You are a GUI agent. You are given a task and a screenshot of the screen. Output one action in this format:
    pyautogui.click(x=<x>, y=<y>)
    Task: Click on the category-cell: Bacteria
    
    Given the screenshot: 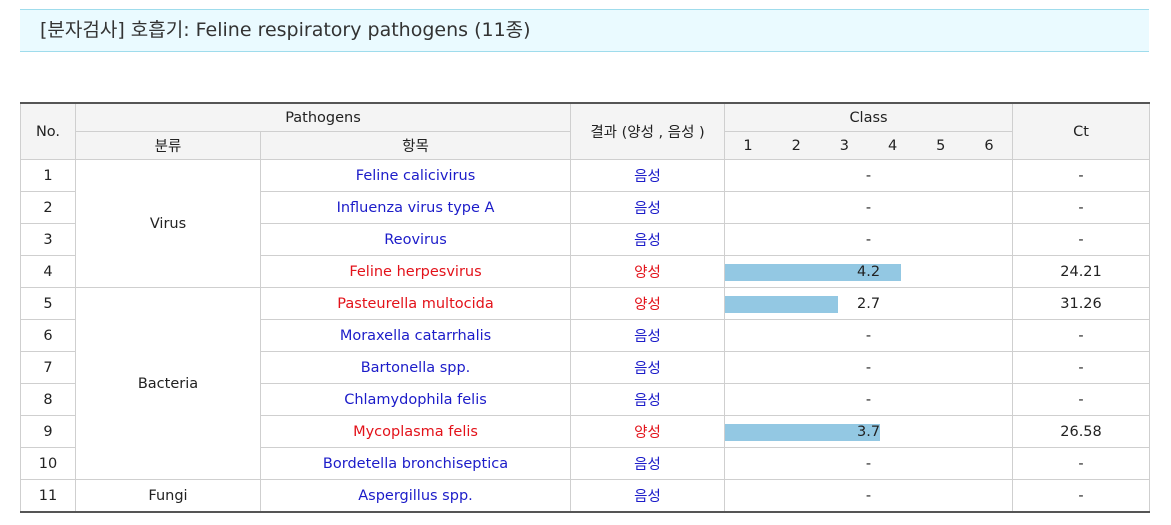 What is the action you would take?
    pyautogui.click(x=168, y=383)
    